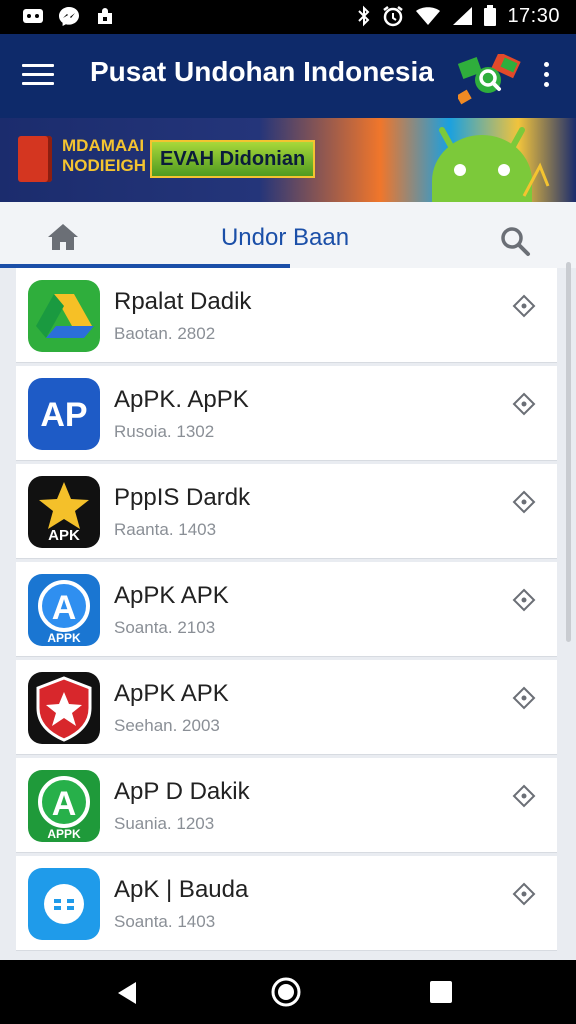  Describe the element at coordinates (181, 399) in the screenshot. I see `app-name: ApPK. ApPK` at that location.